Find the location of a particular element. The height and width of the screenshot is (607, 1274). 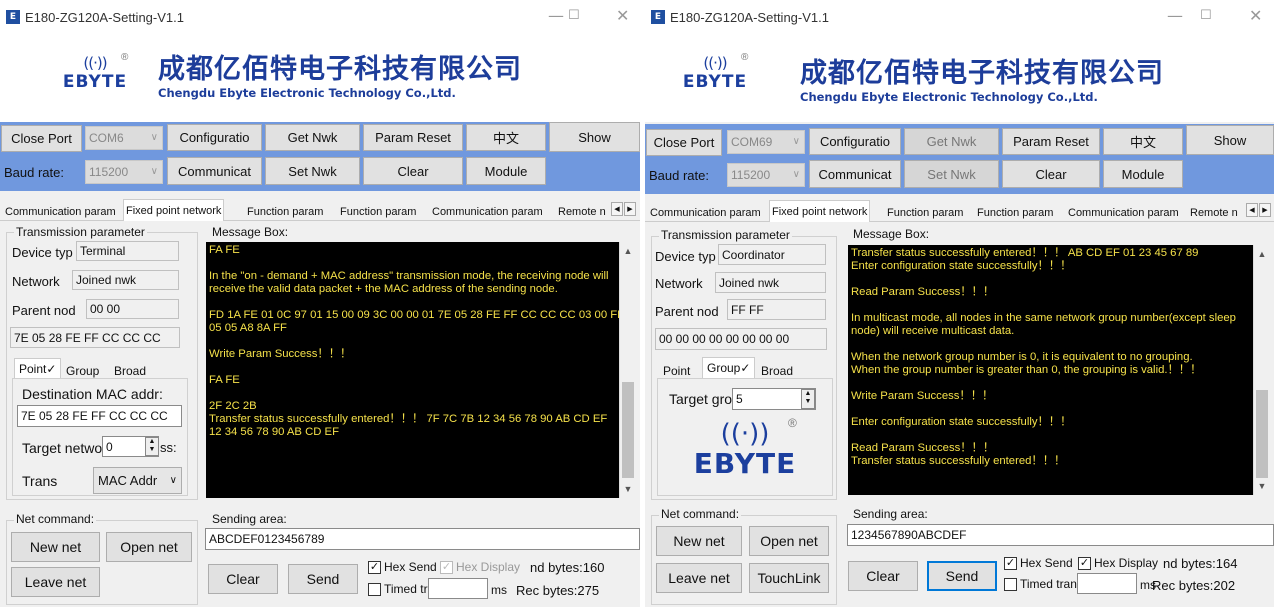

baud-rate-label: Baud rate: is located at coordinates (679, 175).